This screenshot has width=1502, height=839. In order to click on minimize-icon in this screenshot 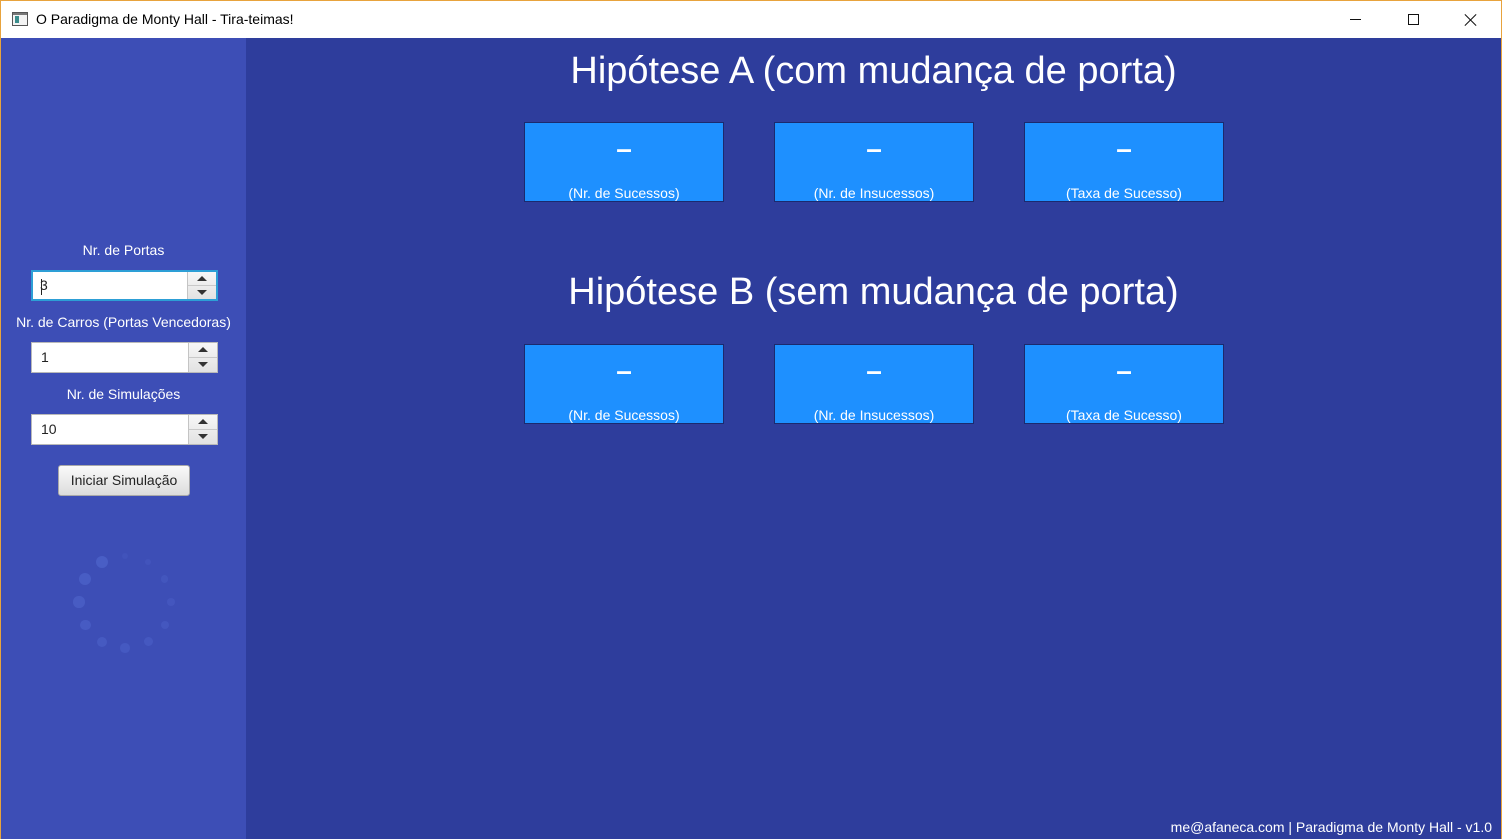, I will do `click(1355, 19)`.